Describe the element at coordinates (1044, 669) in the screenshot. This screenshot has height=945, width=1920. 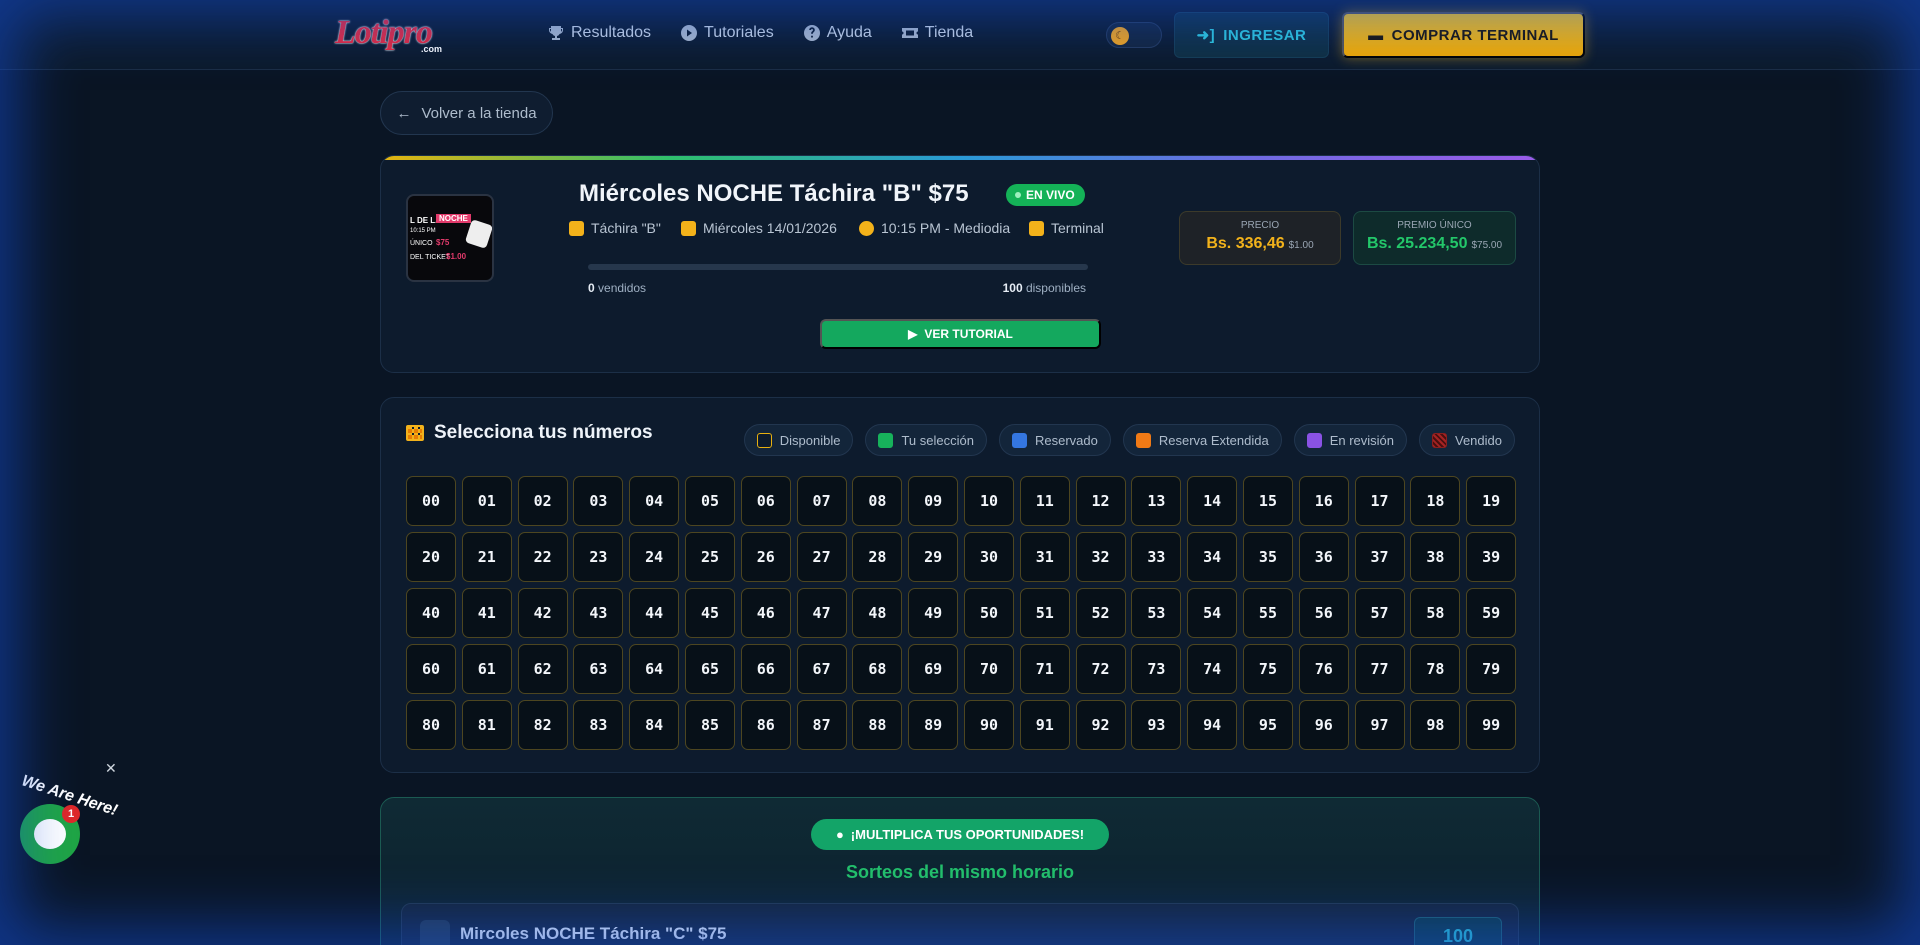
I see `number-button: 71` at that location.